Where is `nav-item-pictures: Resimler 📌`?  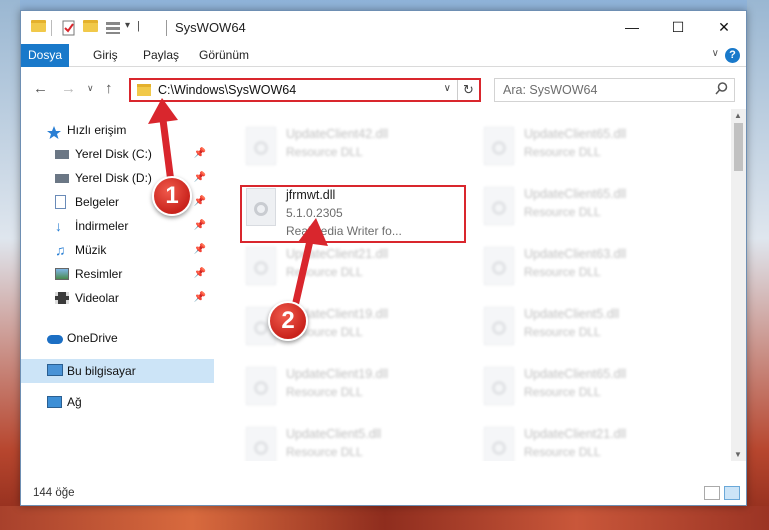 nav-item-pictures: Resimler 📌 is located at coordinates (117, 274).